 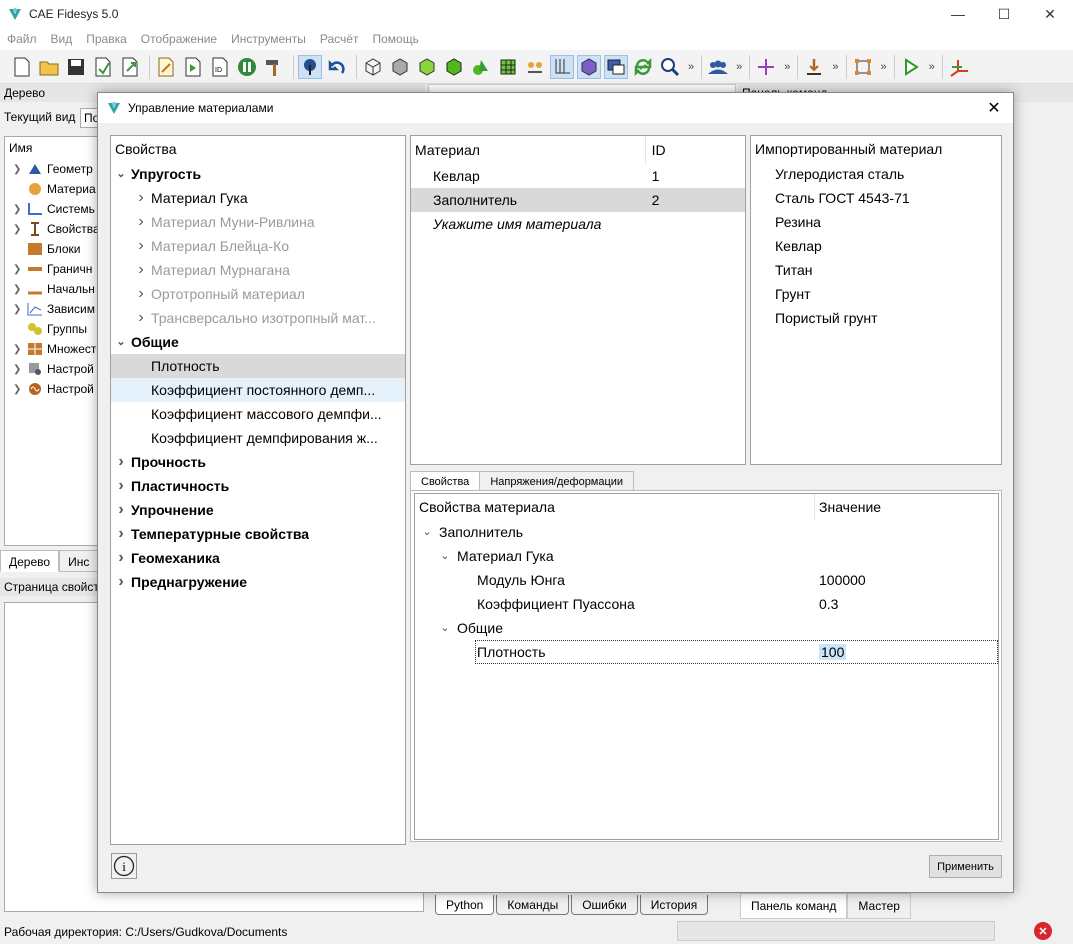 What do you see at coordinates (958, 14) in the screenshot?
I see `minimize-button: —` at bounding box center [958, 14].